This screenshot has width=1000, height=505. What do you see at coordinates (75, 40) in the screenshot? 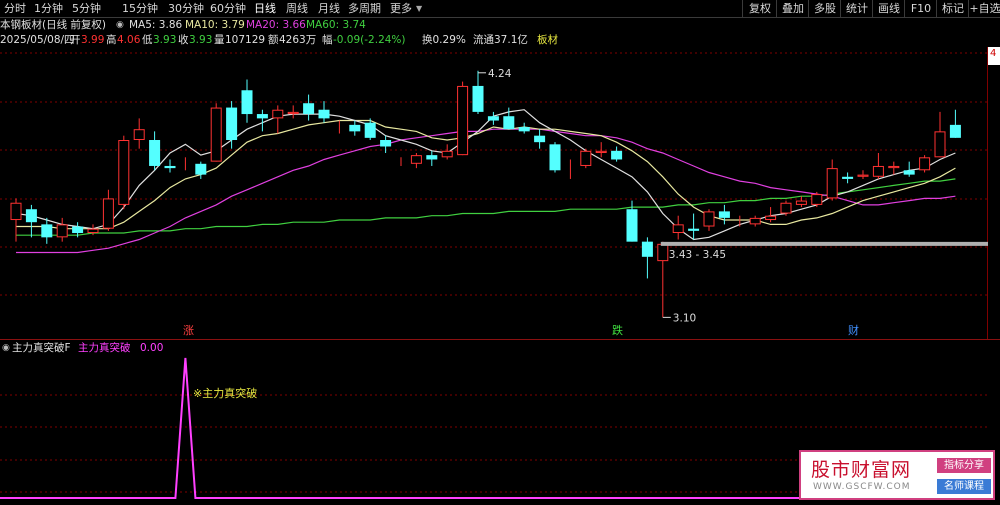
I see `open-label: 开` at bounding box center [75, 40].